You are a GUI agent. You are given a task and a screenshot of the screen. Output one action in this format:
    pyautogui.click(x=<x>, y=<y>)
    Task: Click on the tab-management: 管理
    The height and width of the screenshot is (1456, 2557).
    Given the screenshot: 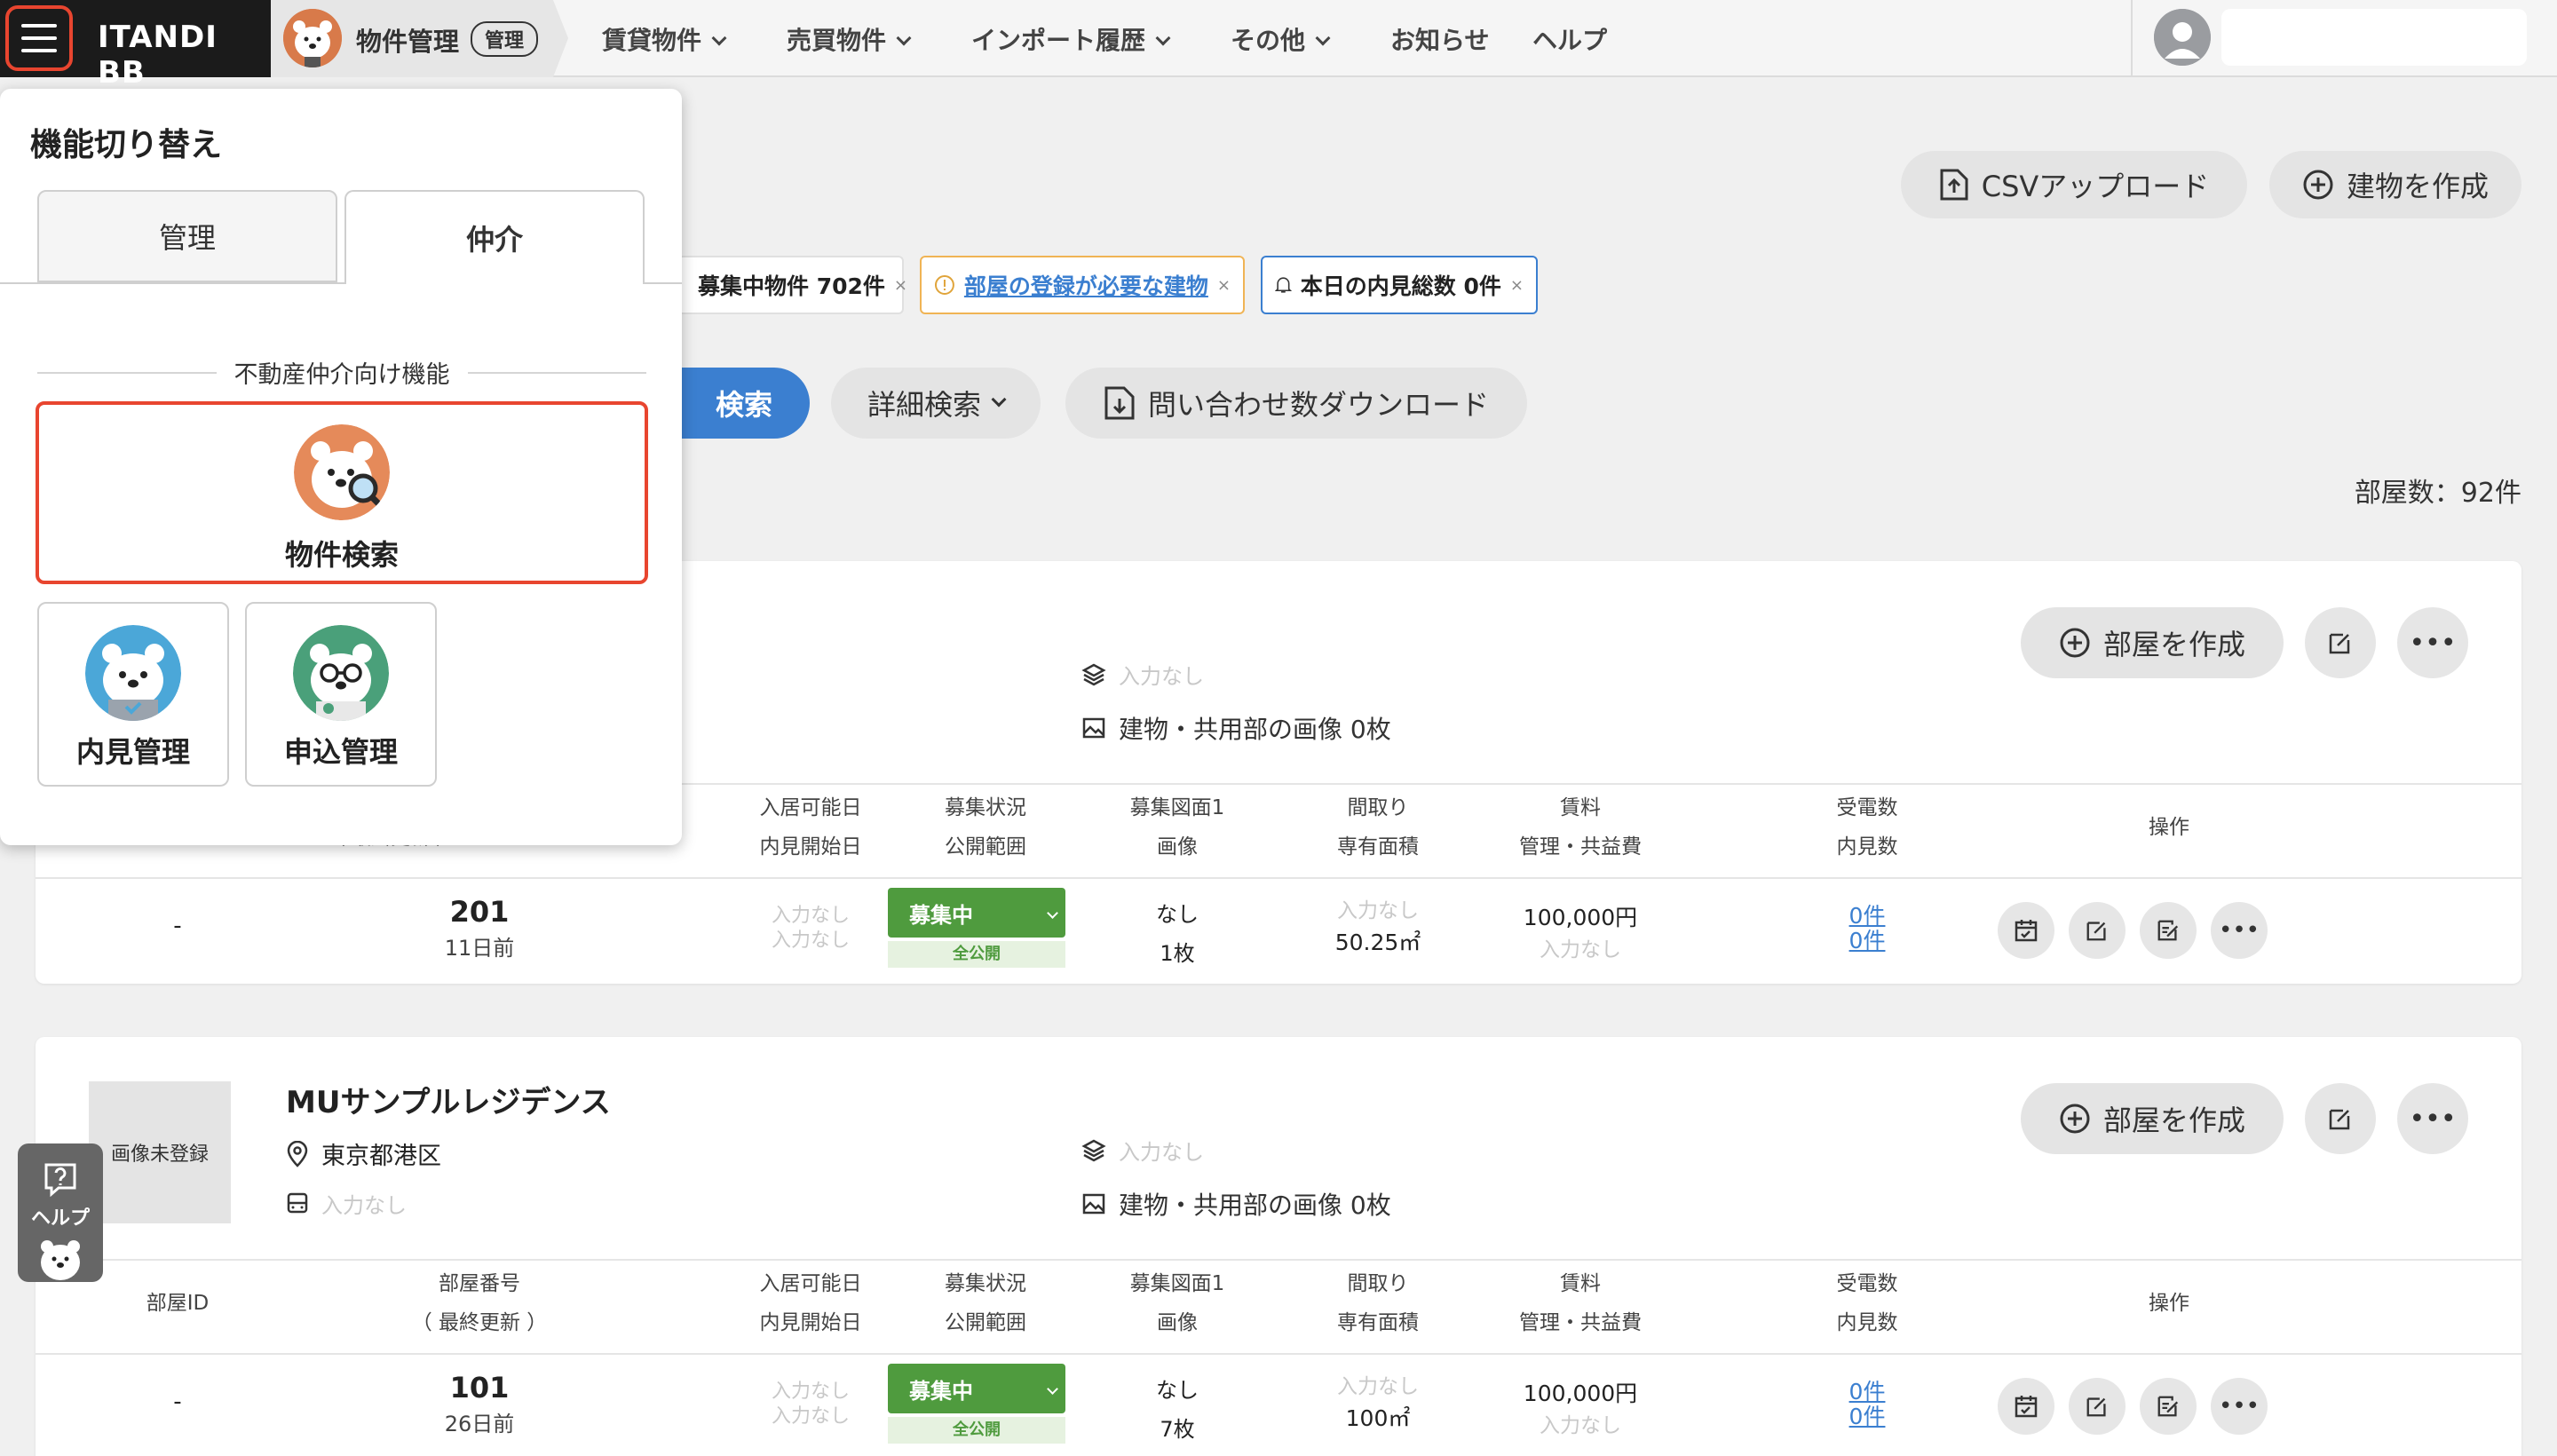 What is the action you would take?
    pyautogui.click(x=187, y=236)
    